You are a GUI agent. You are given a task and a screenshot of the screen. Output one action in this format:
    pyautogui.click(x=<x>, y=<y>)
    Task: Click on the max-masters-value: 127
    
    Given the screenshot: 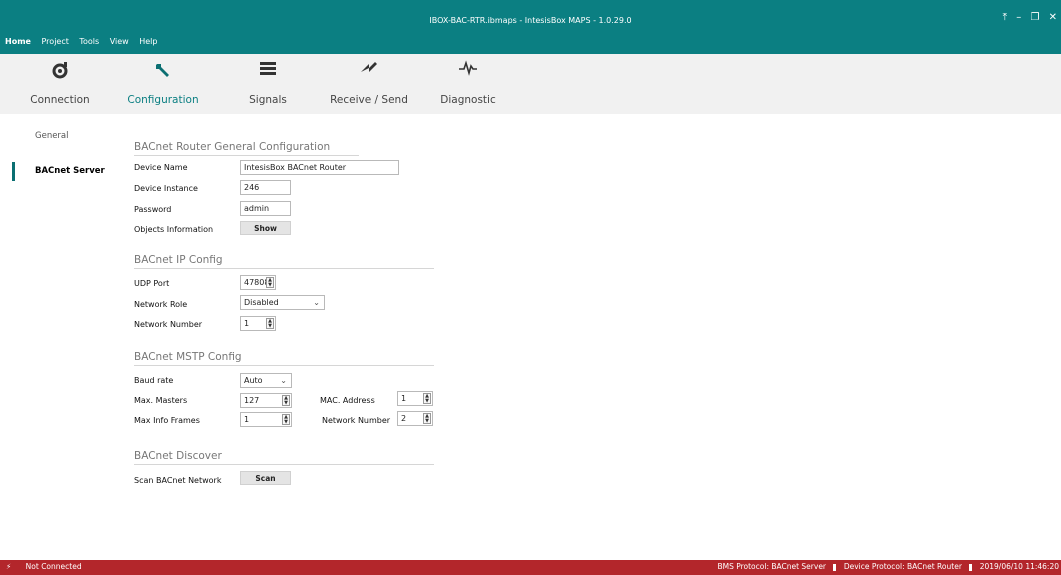 What is the action you would take?
    pyautogui.click(x=252, y=400)
    